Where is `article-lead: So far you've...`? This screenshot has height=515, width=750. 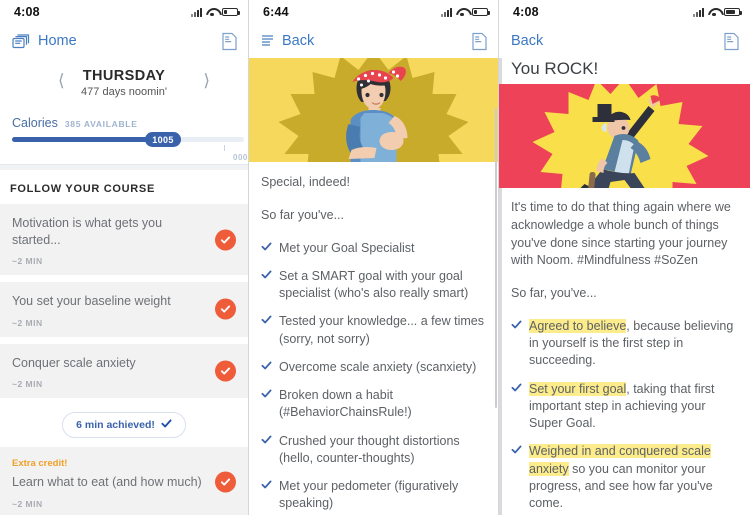
article-lead: So far you've... is located at coordinates (302, 214).